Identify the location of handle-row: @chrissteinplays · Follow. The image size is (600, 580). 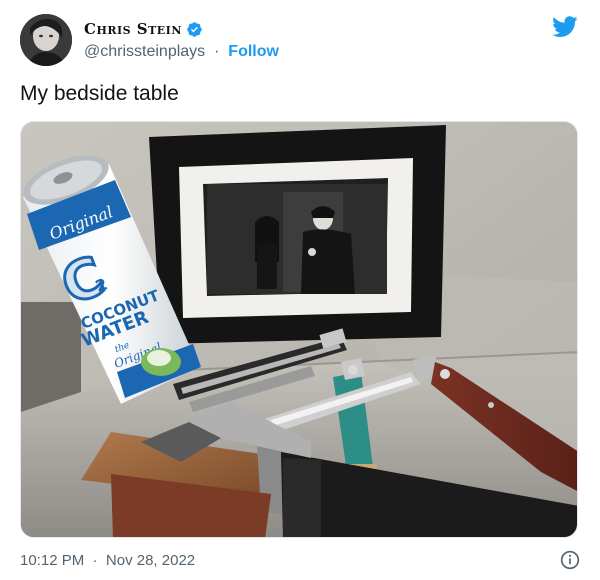
(181, 52).